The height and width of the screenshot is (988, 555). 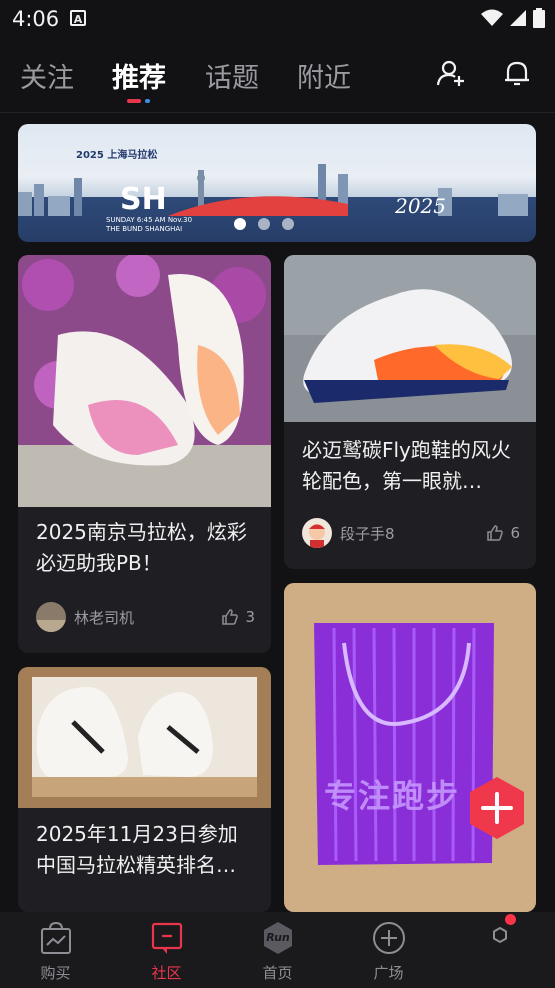 I want to click on tab-following: 关注, so click(x=47, y=75).